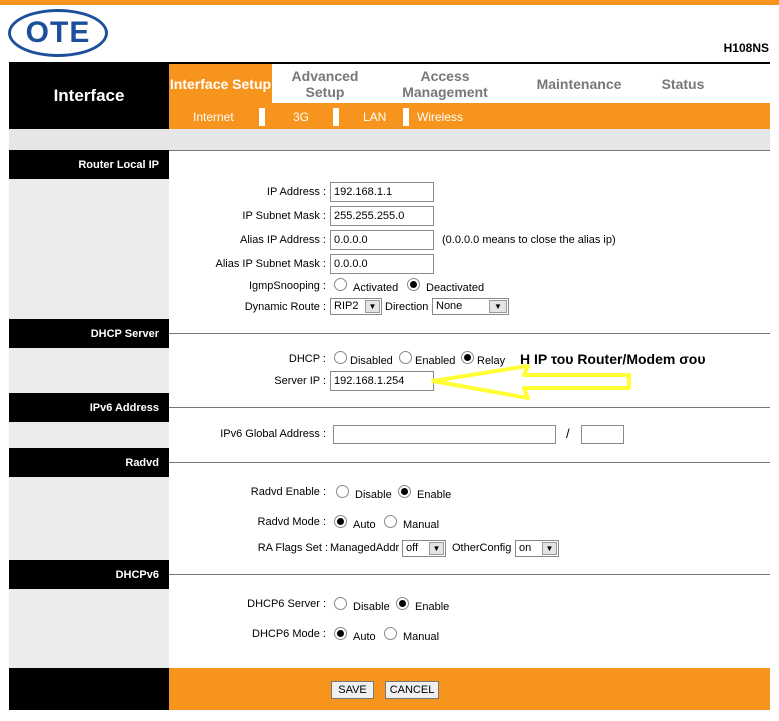 This screenshot has width=779, height=721. I want to click on igmp-activated-radio, so click(340, 284).